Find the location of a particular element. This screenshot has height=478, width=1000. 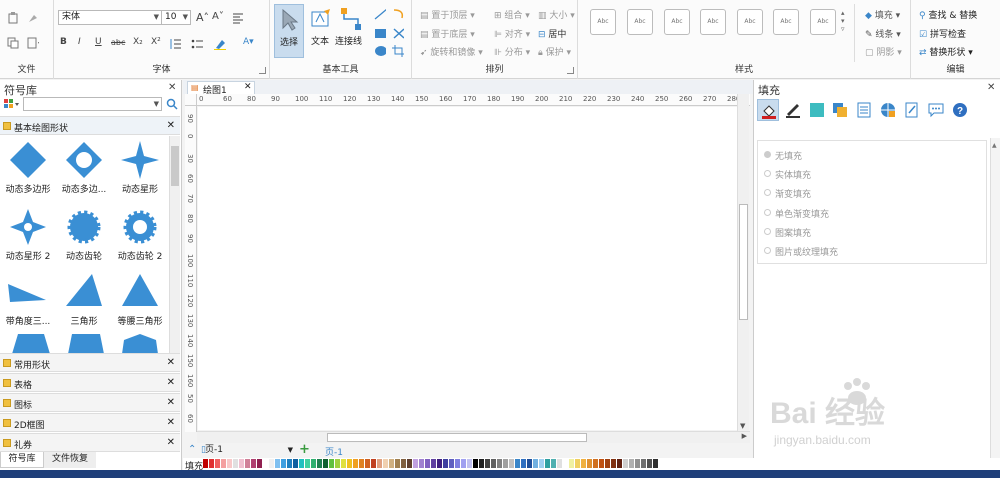

comment-icon is located at coordinates (936, 110).